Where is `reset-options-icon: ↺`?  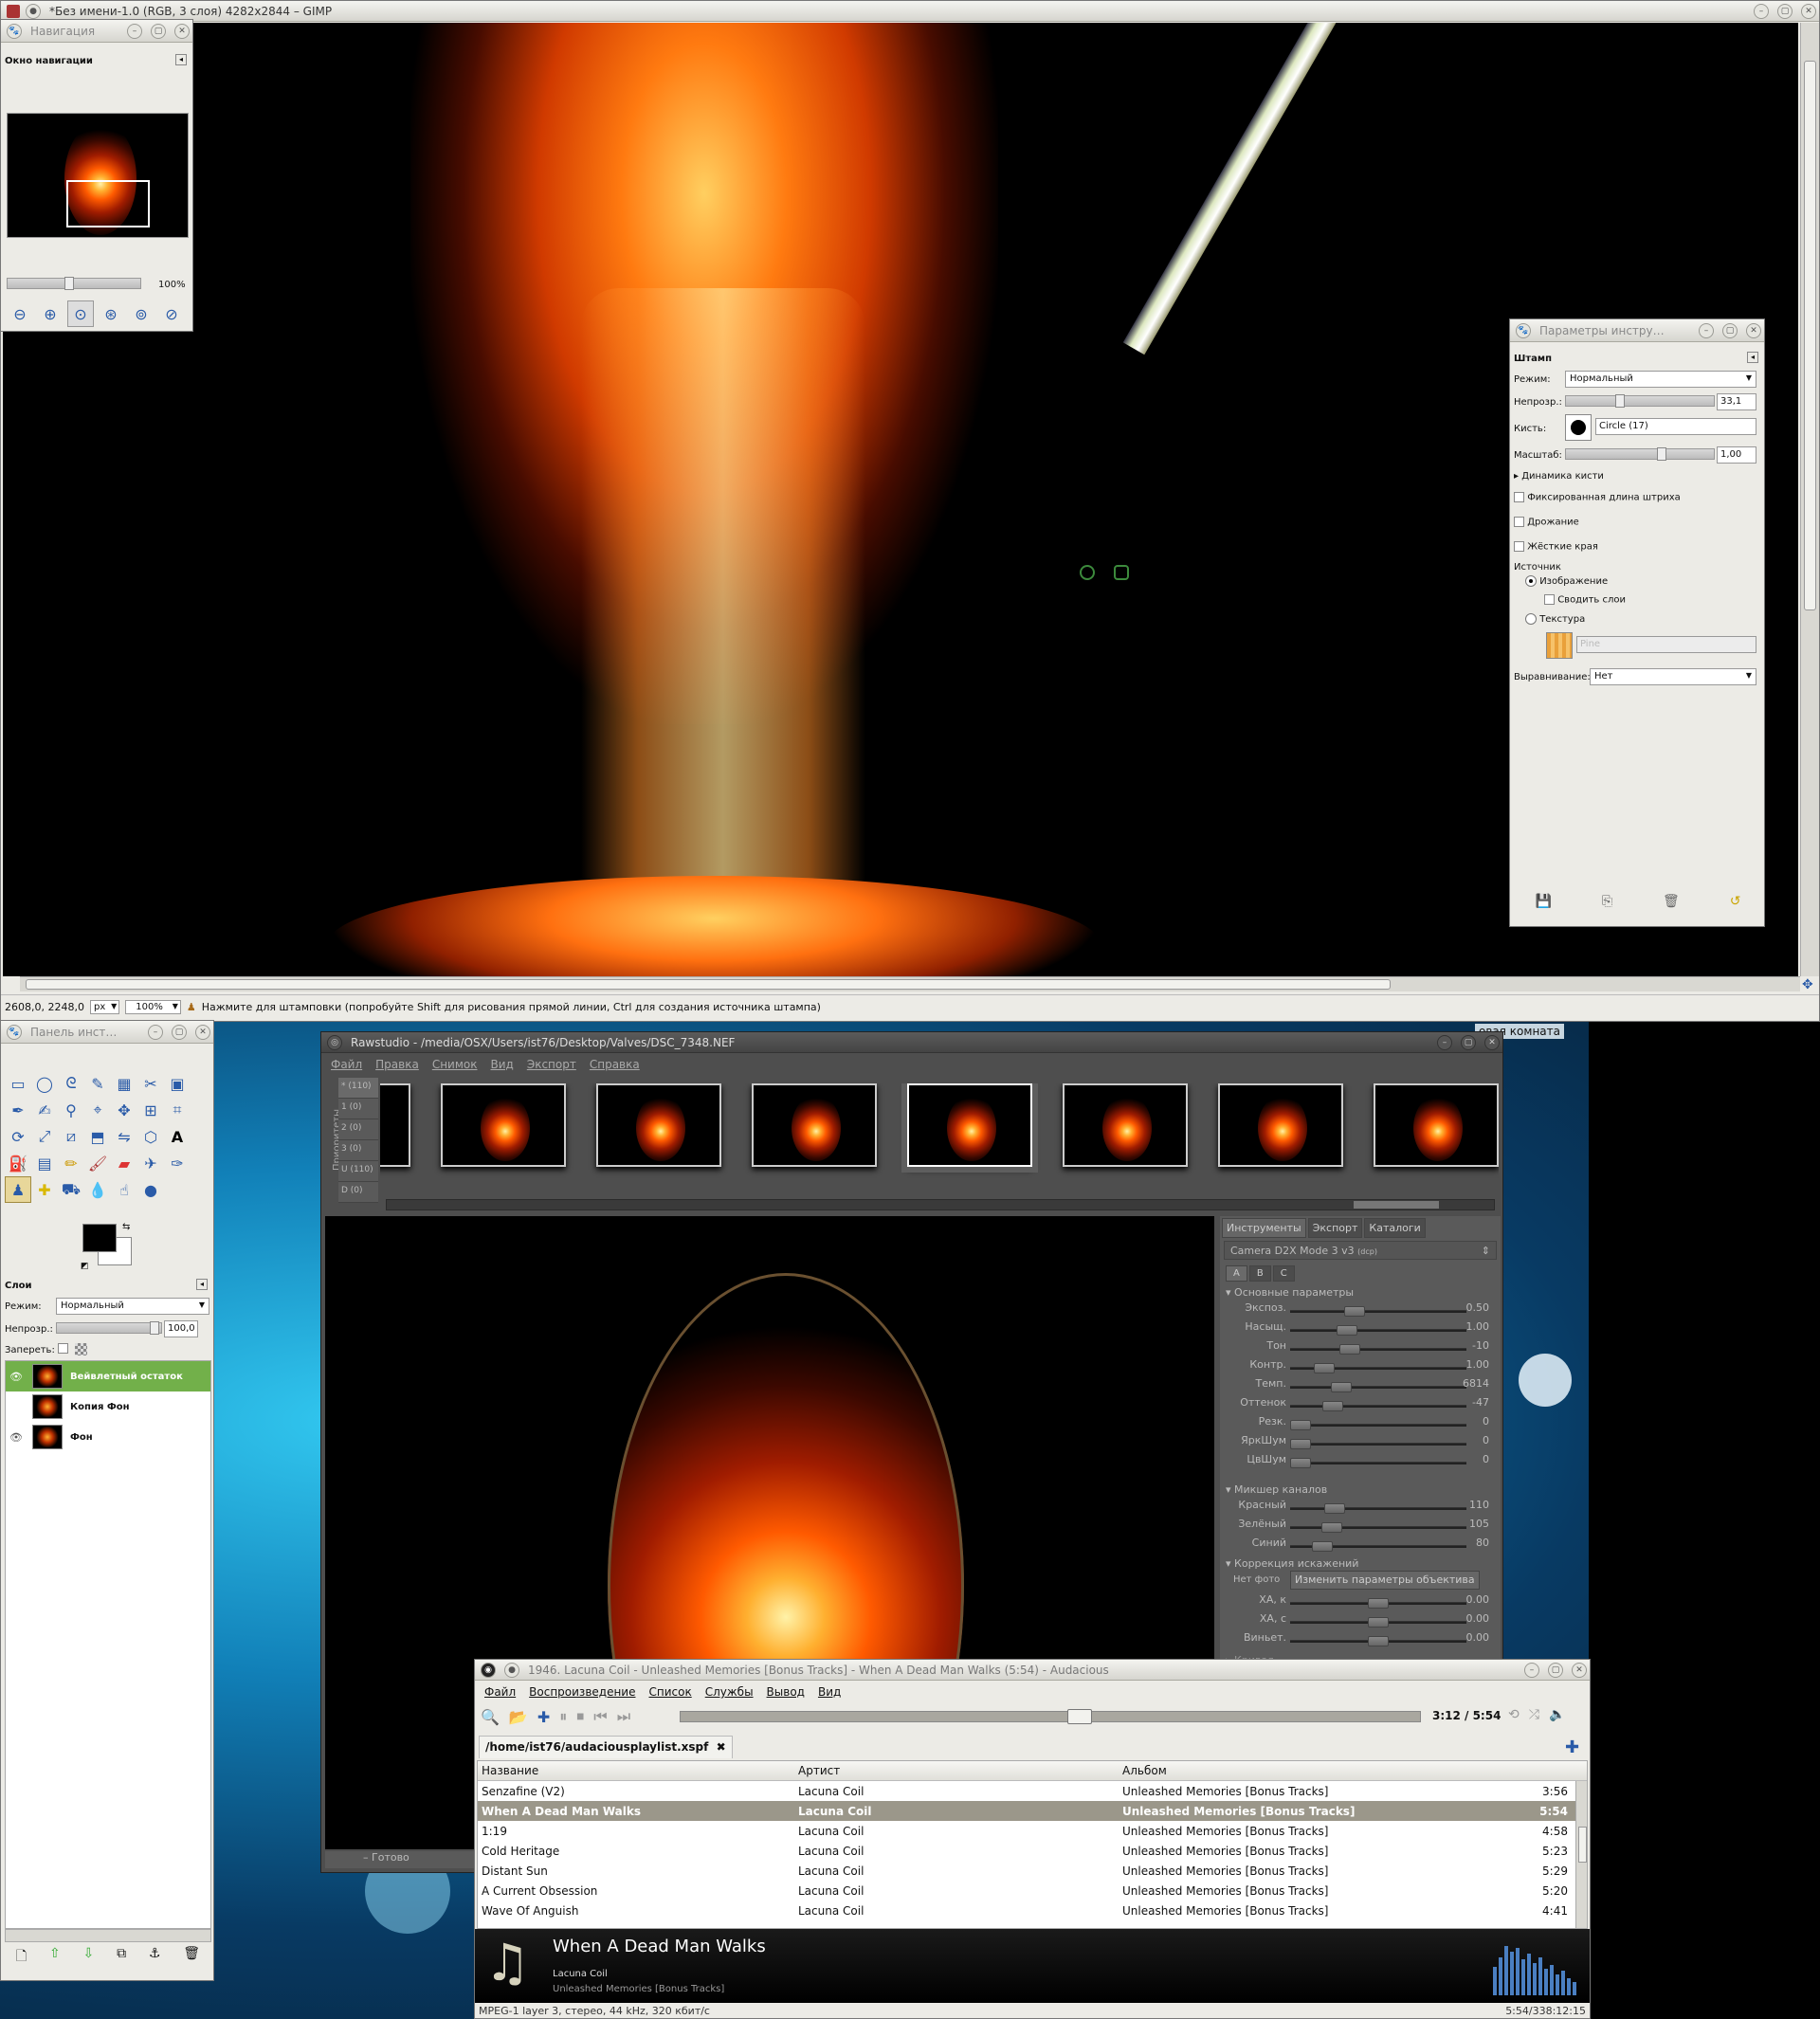
reset-options-icon: ↺ is located at coordinates (1735, 901).